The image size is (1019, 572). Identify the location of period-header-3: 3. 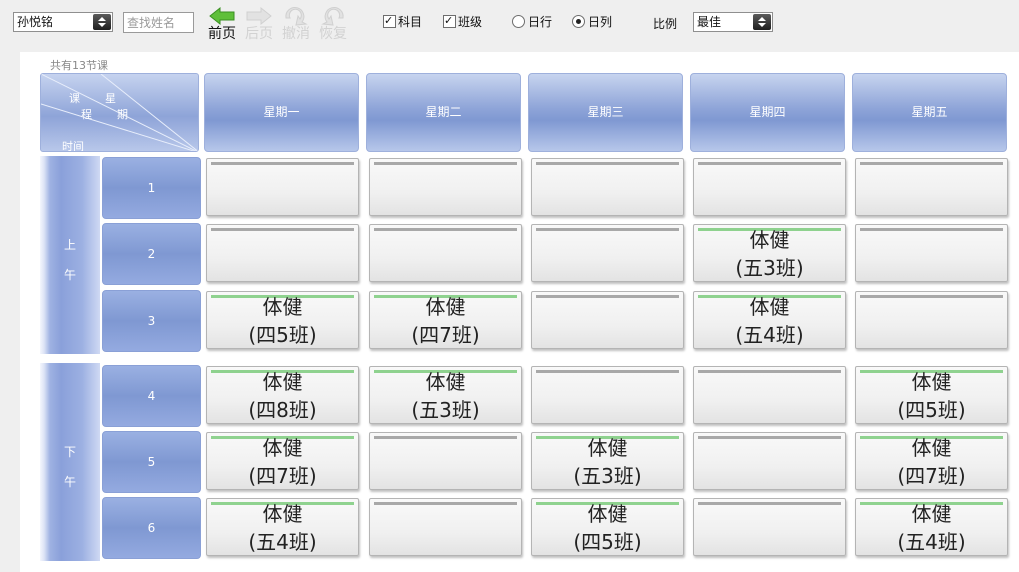
(151, 321).